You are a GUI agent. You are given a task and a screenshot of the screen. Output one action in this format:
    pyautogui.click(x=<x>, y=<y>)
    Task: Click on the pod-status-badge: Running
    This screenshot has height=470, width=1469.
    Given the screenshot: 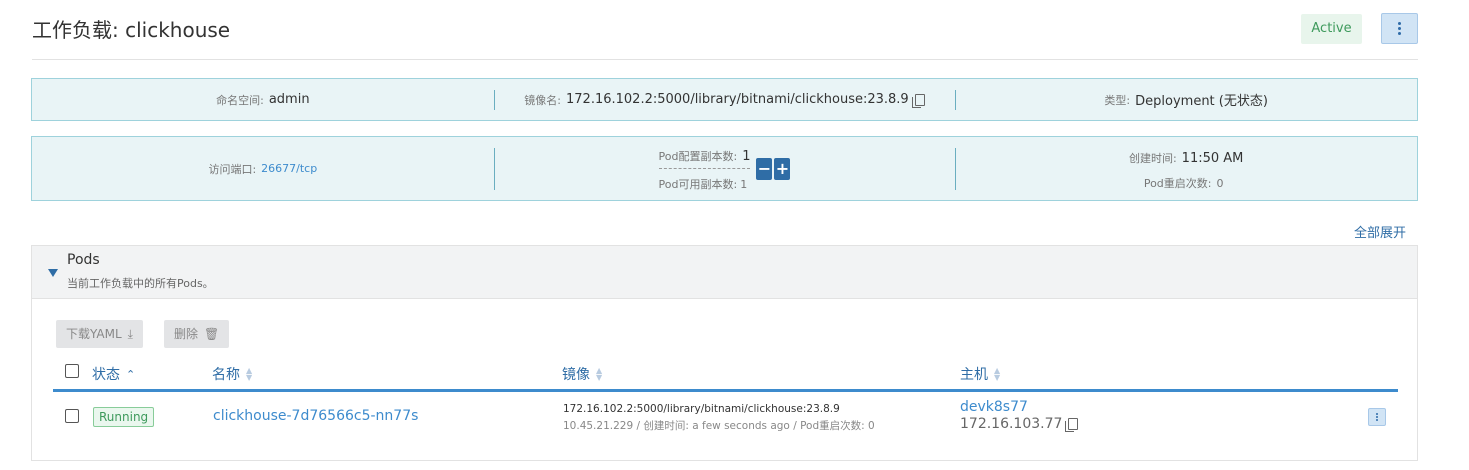 What is the action you would take?
    pyautogui.click(x=124, y=417)
    